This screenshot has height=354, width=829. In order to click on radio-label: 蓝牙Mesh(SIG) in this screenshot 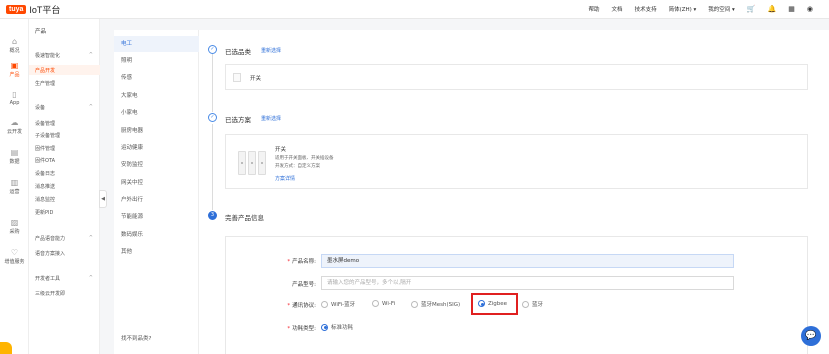, I will do `click(441, 305)`.